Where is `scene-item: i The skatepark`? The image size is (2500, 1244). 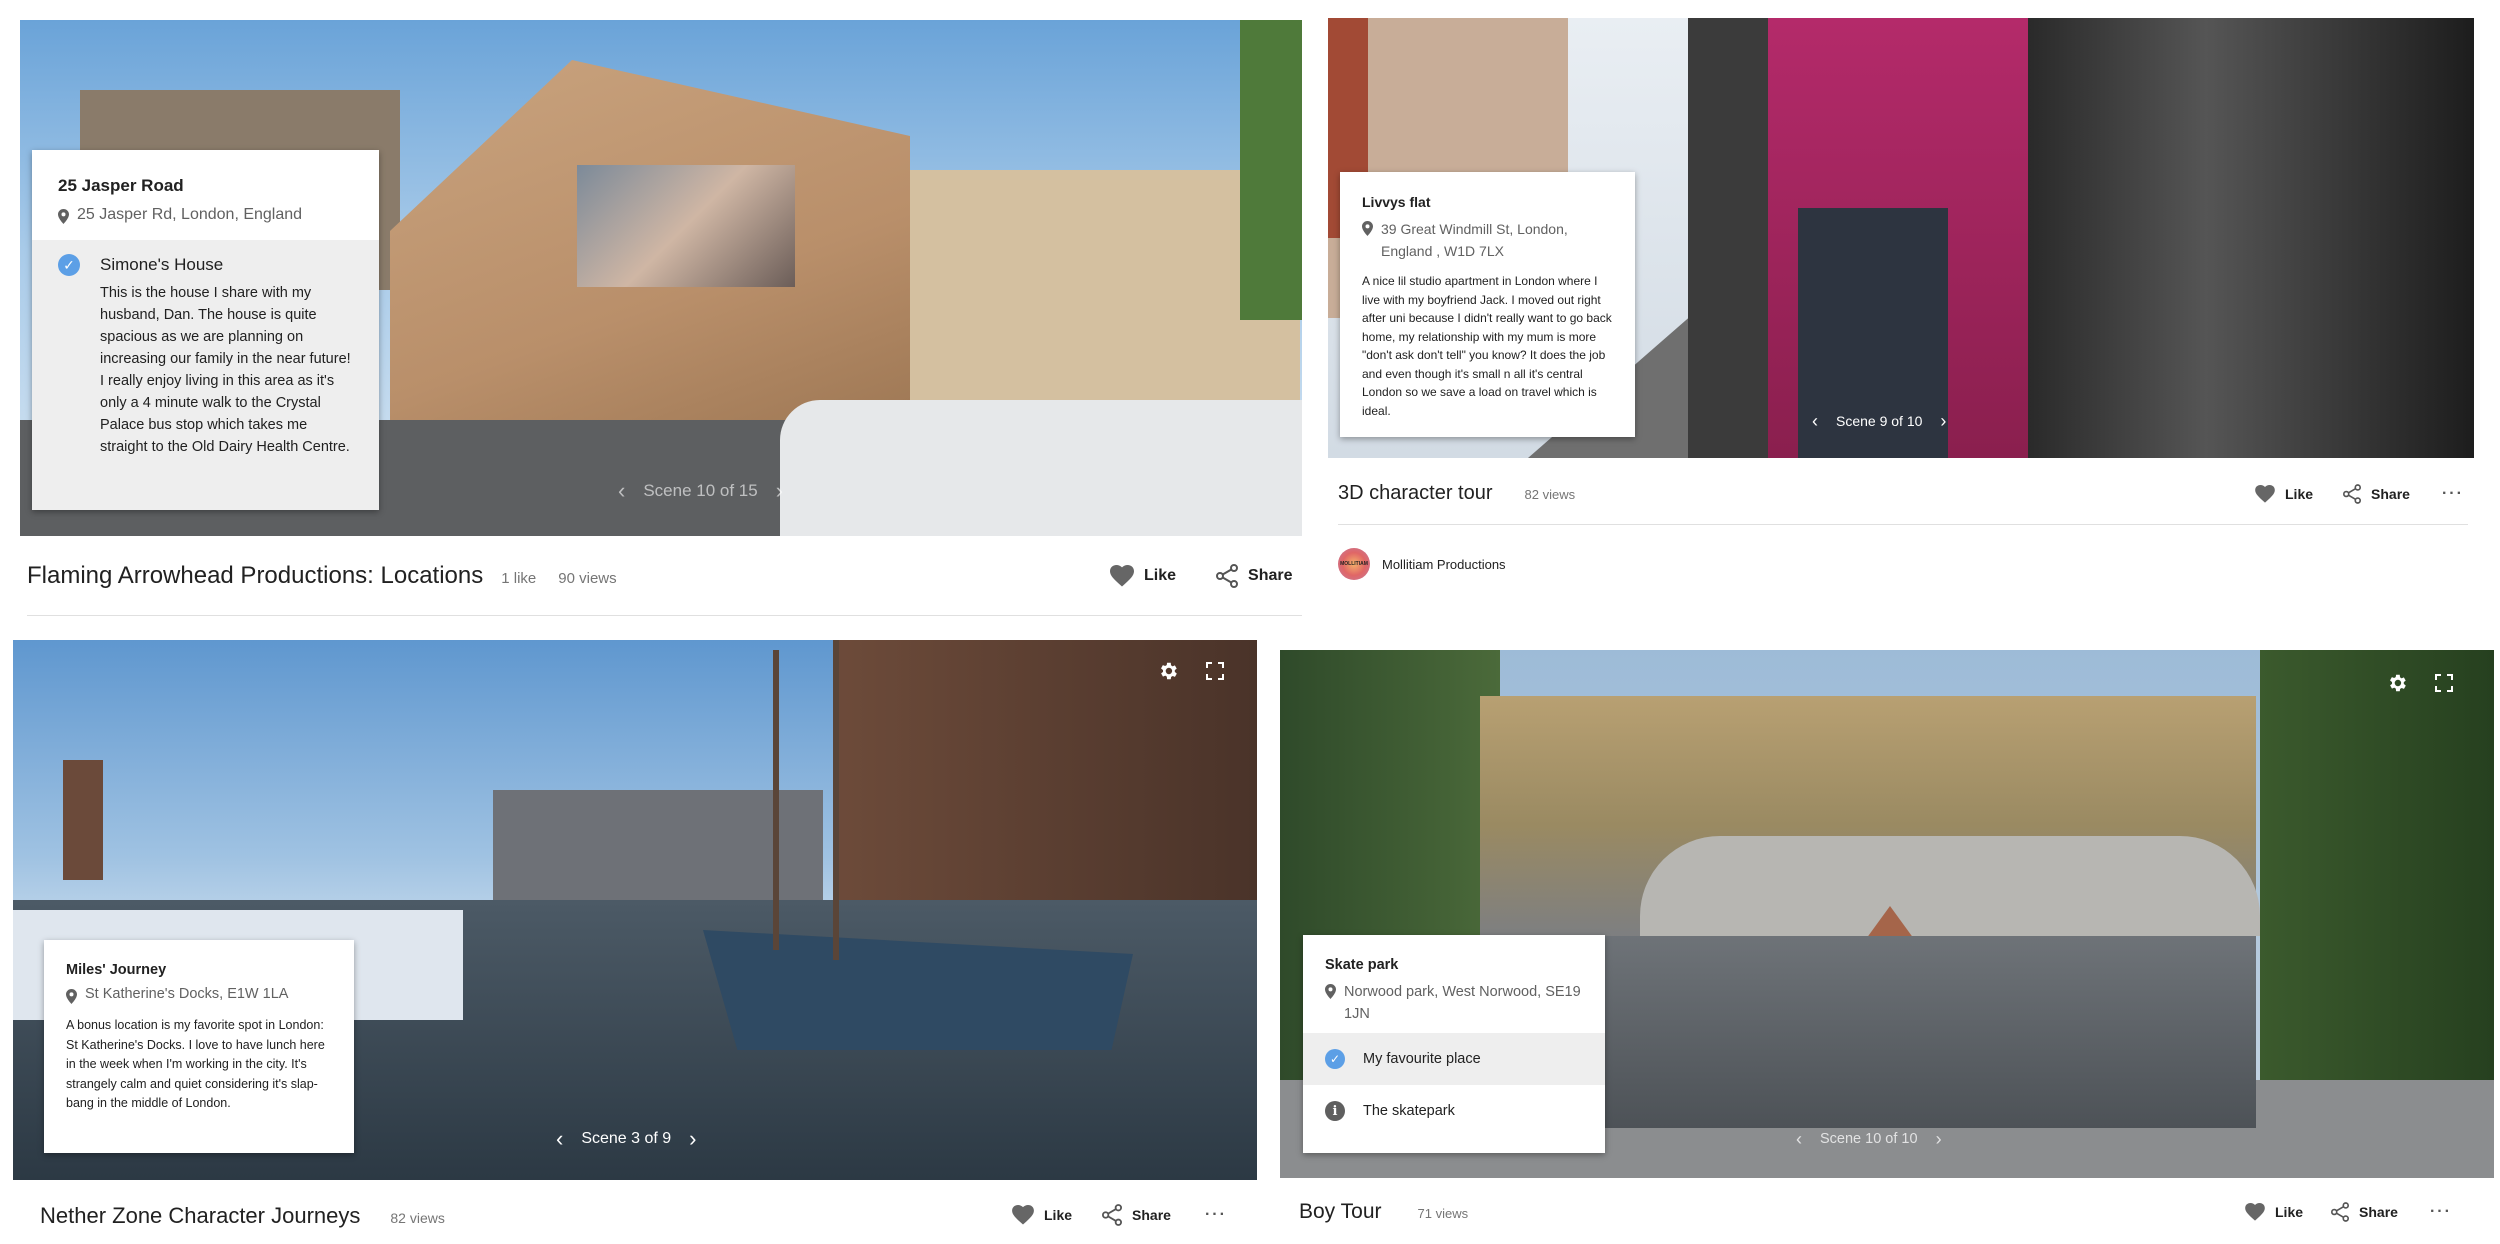 scene-item: i The skatepark is located at coordinates (1454, 1111).